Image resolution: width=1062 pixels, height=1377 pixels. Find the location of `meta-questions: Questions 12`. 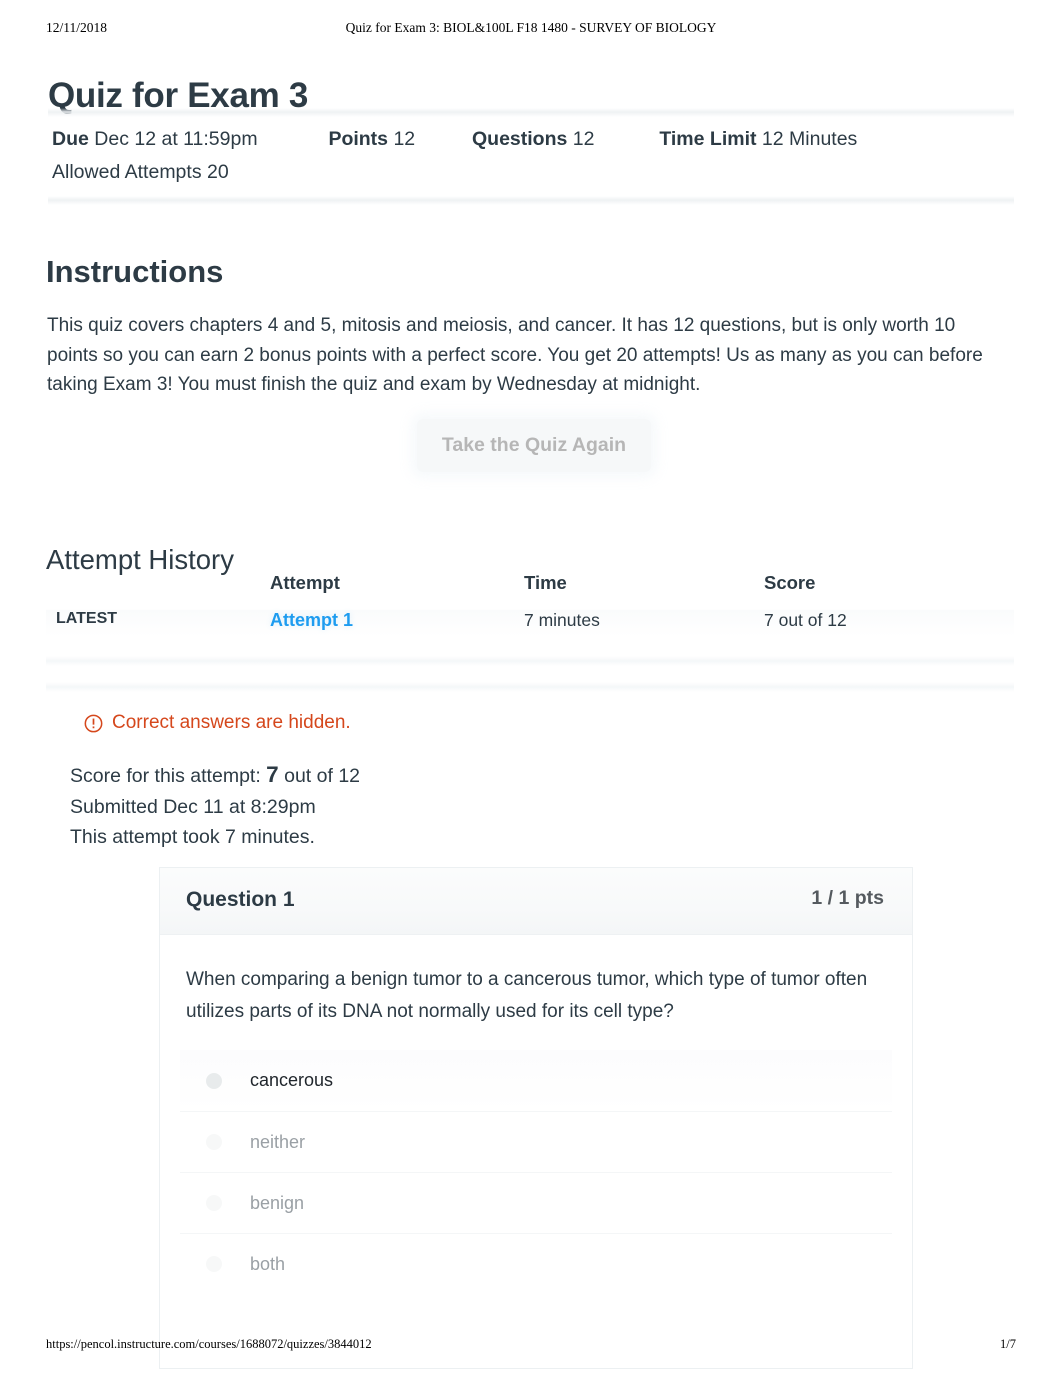

meta-questions: Questions 12 is located at coordinates (533, 139).